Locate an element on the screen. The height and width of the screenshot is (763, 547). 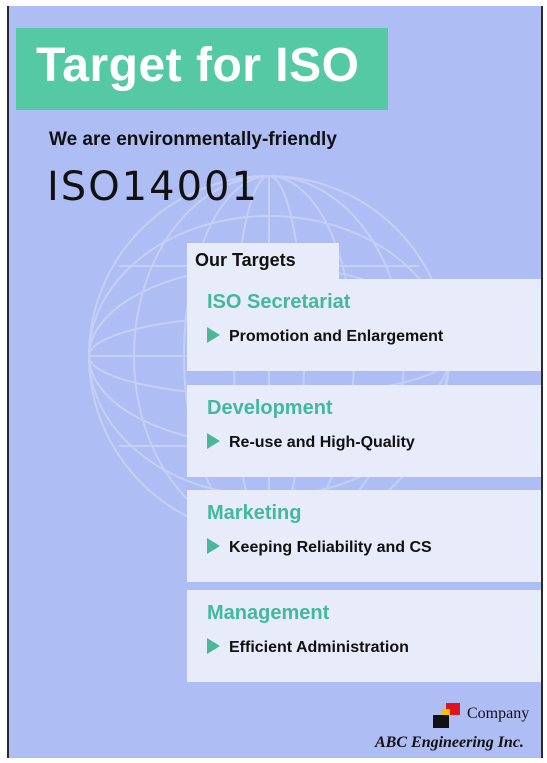
target-title: Marketing is located at coordinates (254, 513).